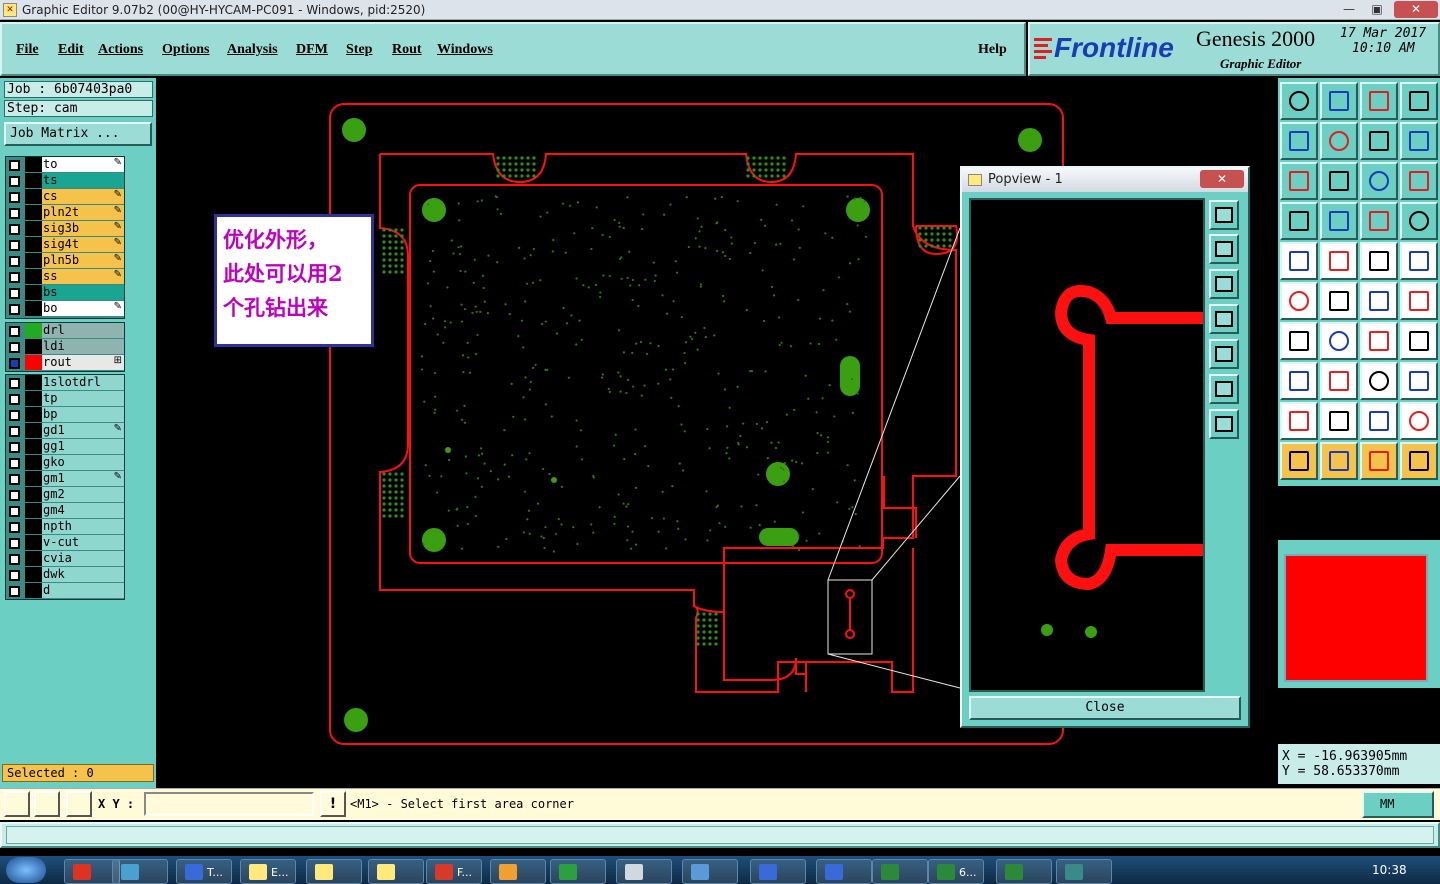 The height and width of the screenshot is (884, 1440). Describe the element at coordinates (1419, 101) in the screenshot. I see `window-icon` at that location.